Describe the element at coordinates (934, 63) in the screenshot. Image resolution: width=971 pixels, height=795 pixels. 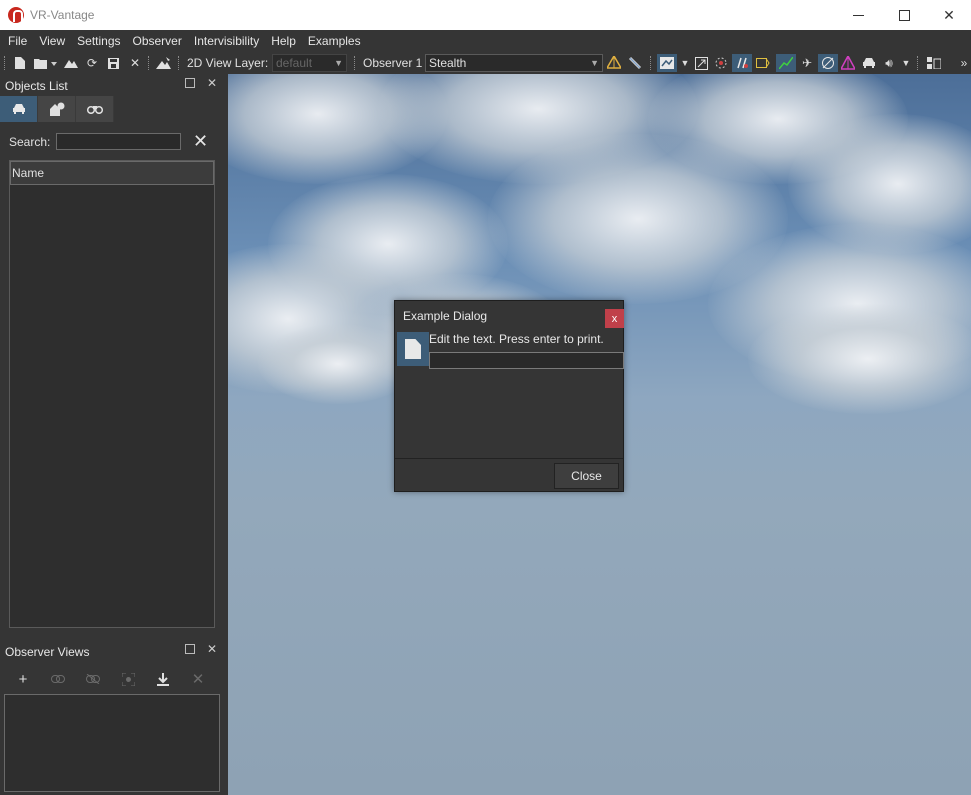
I see `layout-icon` at that location.